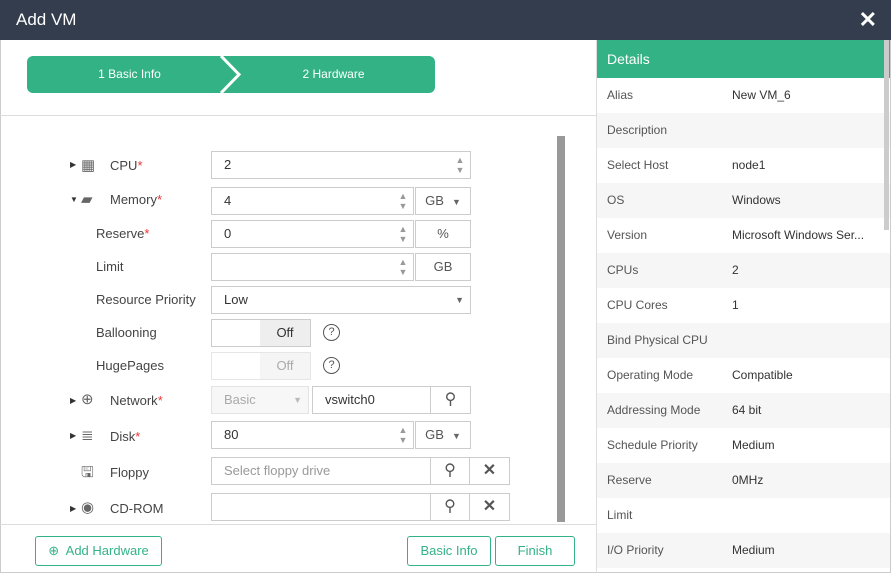 Image resolution: width=891 pixels, height=573 pixels. Describe the element at coordinates (743, 515) in the screenshot. I see `details-row: Limit` at that location.